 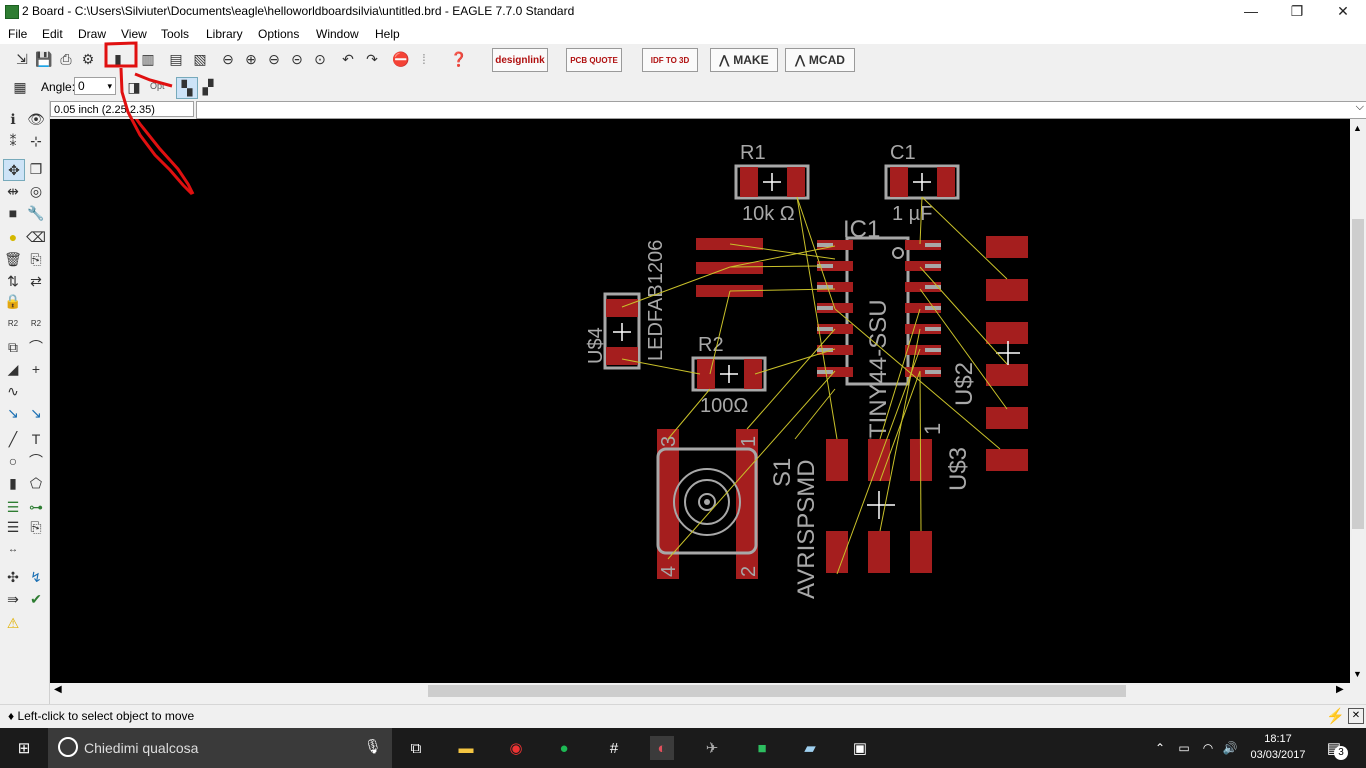 I want to click on tray-chevron-up-icon: ⌃, so click(x=1160, y=748).